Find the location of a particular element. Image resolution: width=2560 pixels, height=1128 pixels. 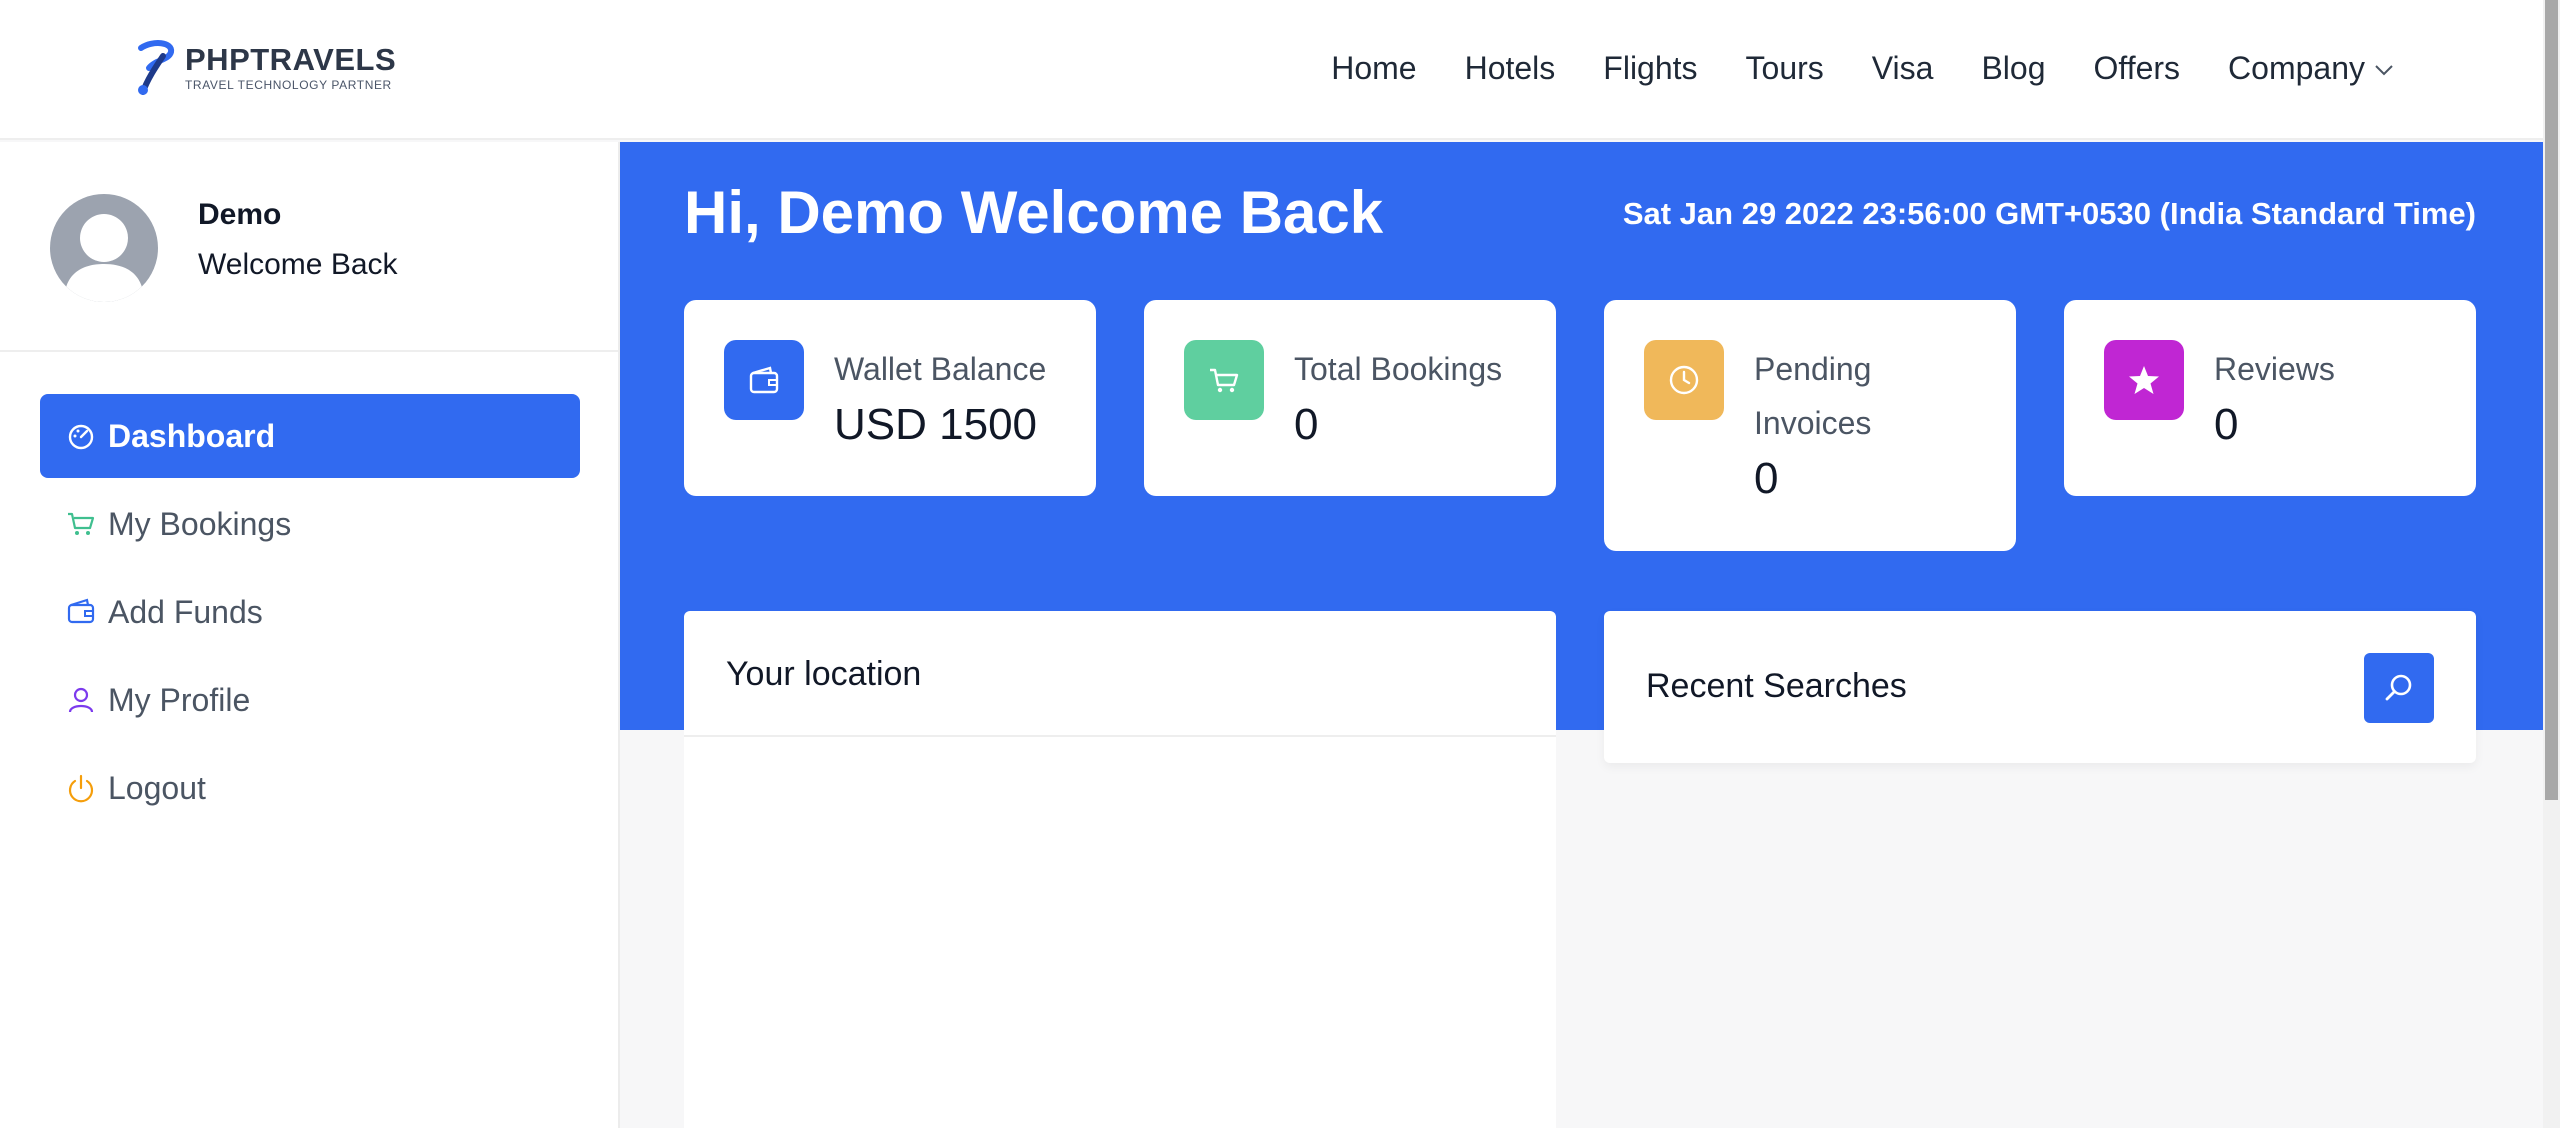

panel-divider is located at coordinates (1120, 736).